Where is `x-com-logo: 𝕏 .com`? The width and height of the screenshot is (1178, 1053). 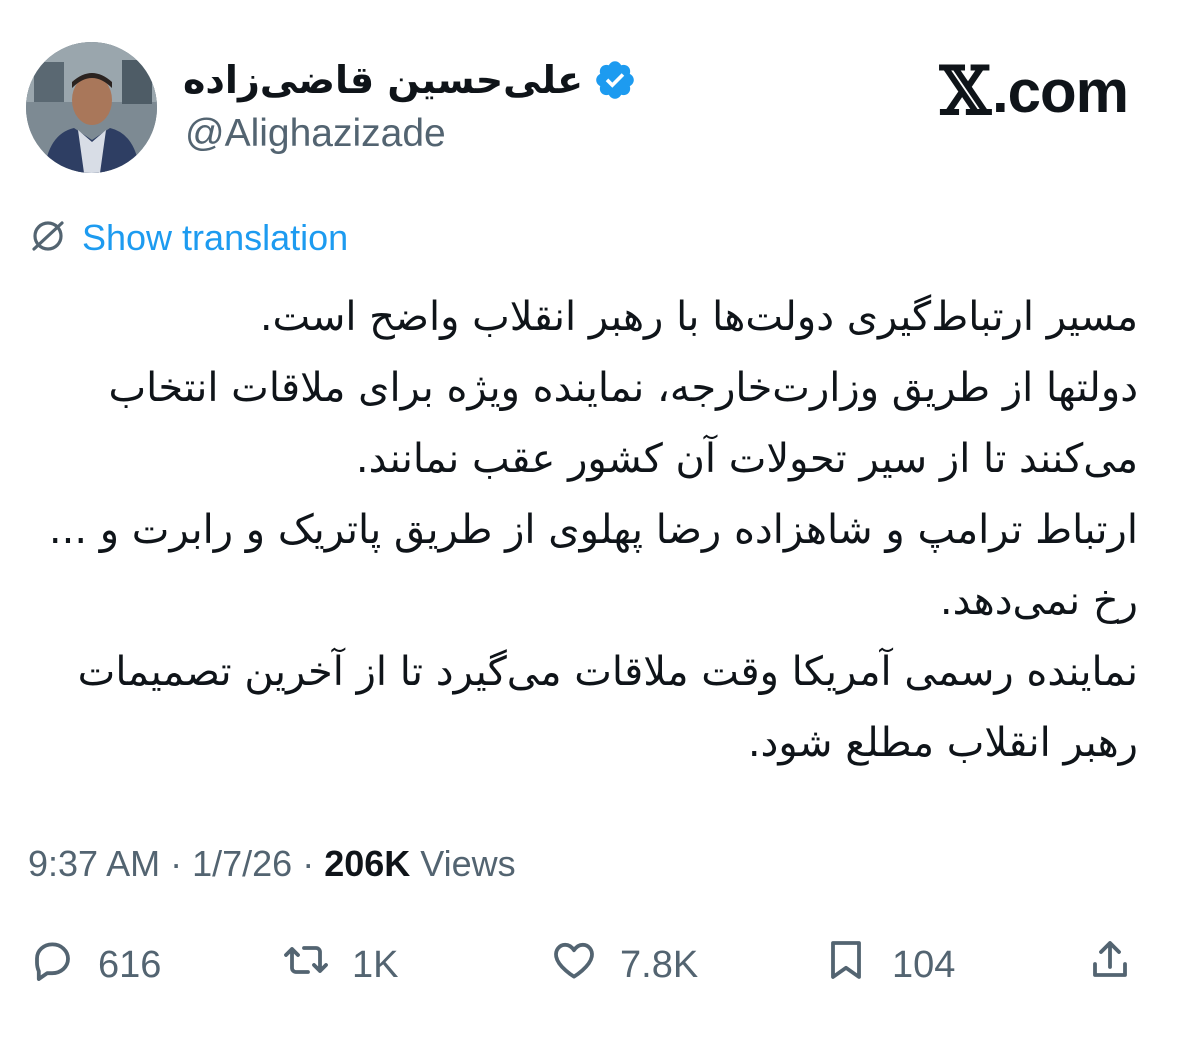 x-com-logo: 𝕏 .com is located at coordinates (1034, 91).